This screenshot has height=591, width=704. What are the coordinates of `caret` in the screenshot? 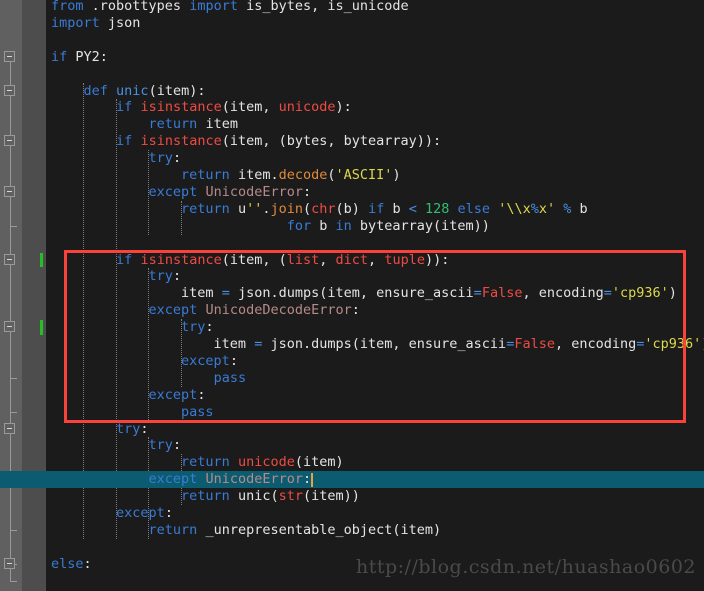 It's located at (311, 480).